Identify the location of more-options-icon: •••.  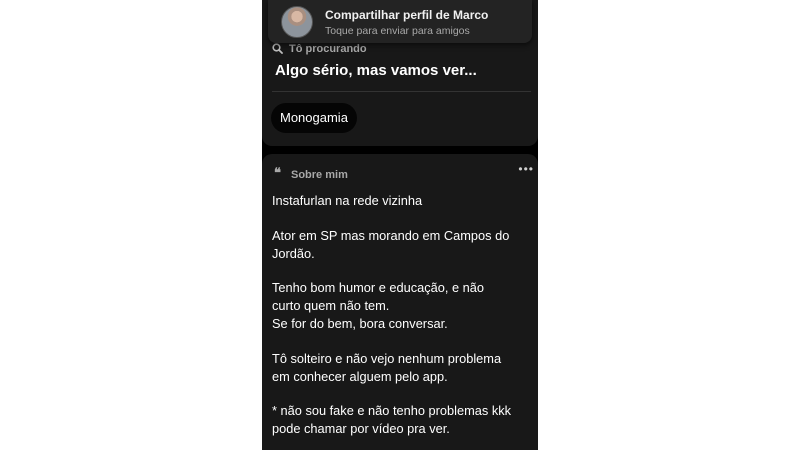
(526, 169).